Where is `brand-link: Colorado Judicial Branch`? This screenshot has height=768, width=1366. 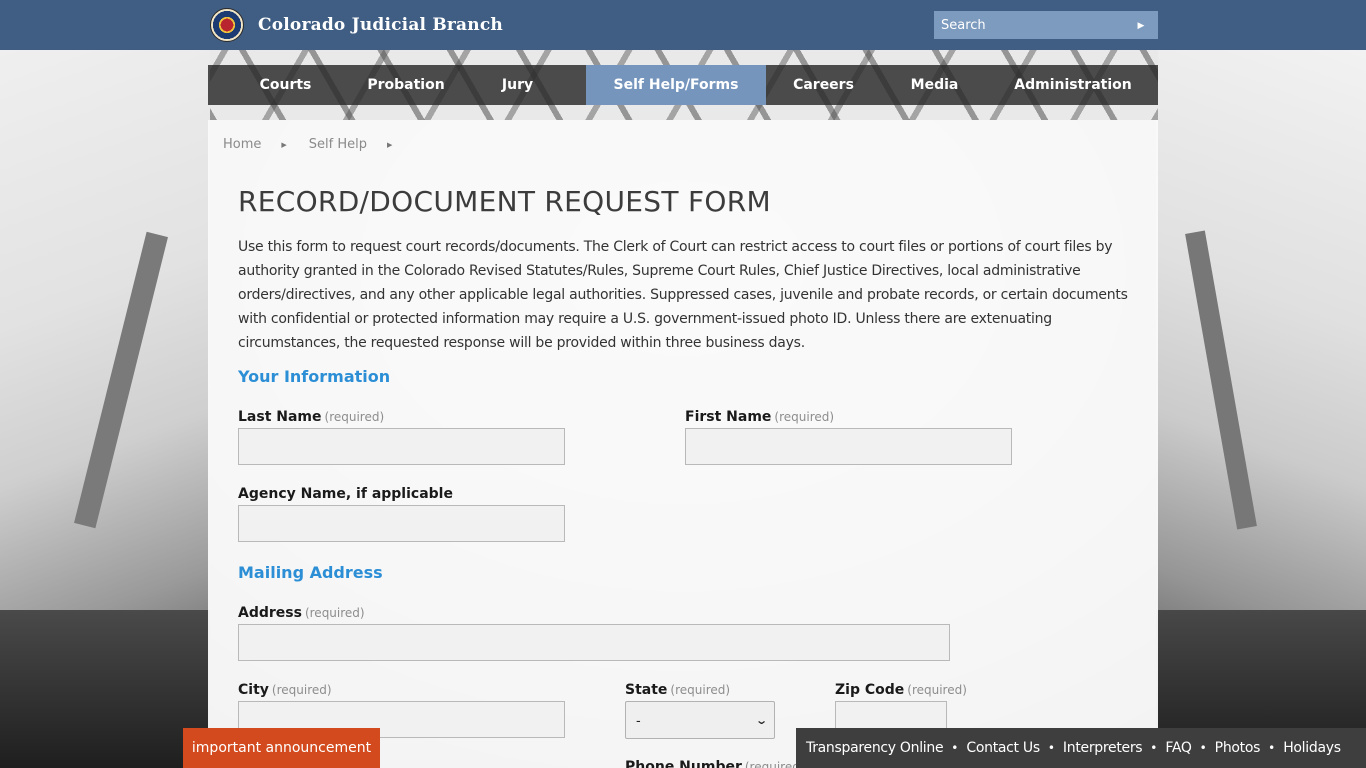
brand-link: Colorado Judicial Branch is located at coordinates (356, 25).